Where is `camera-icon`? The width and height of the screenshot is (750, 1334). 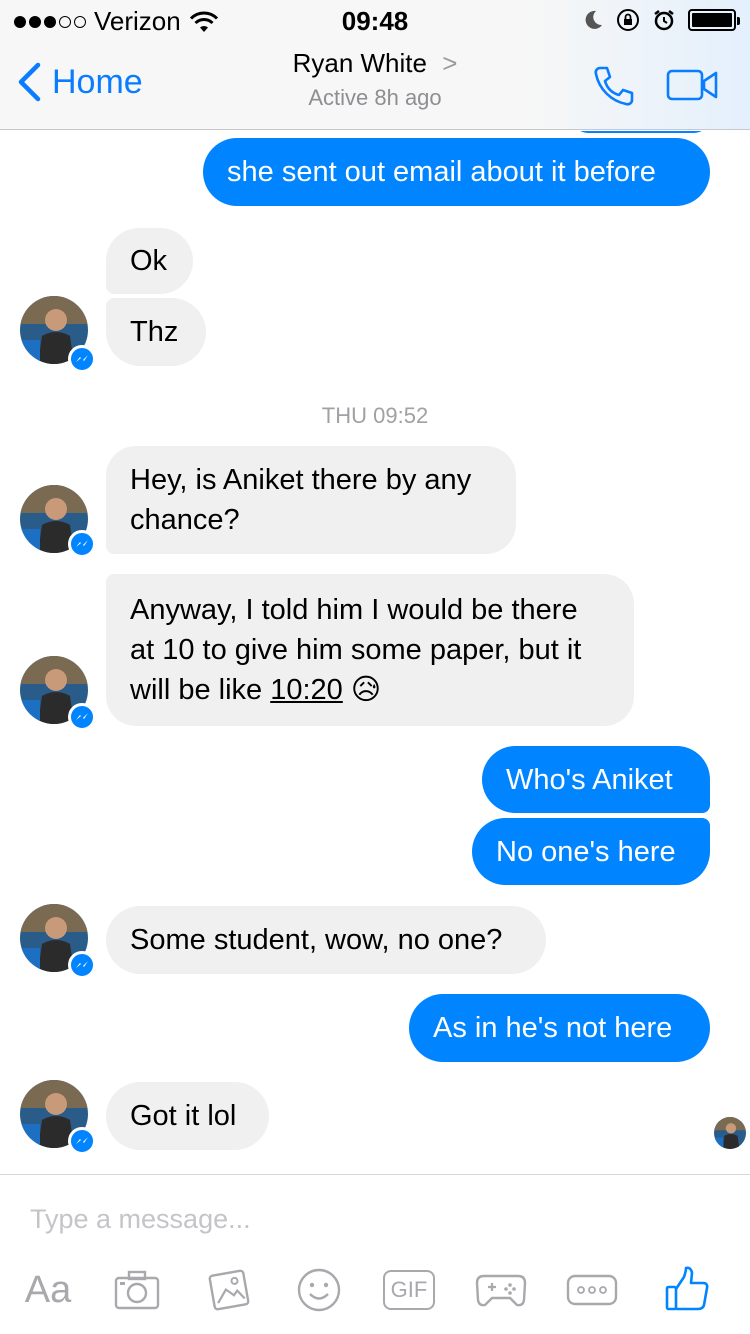
camera-icon is located at coordinates (137, 1290).